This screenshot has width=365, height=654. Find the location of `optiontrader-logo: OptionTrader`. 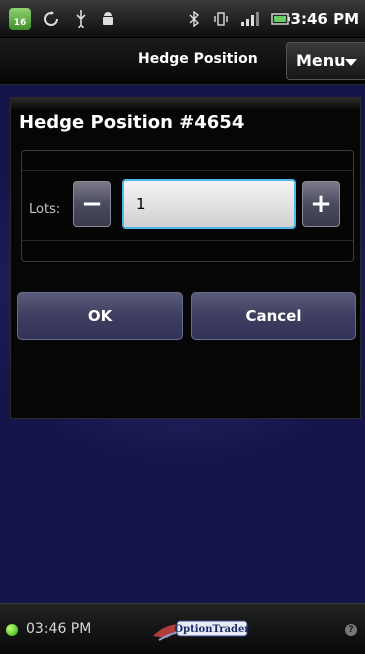

optiontrader-logo: OptionTrader is located at coordinates (200, 629).